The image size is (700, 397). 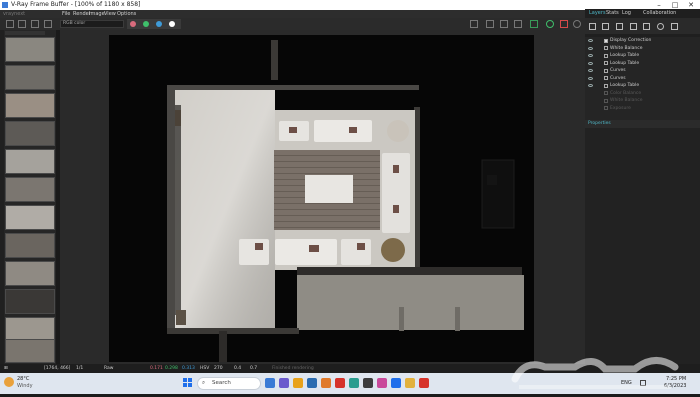 I want to click on file-explorer-icon, so click(x=298, y=383).